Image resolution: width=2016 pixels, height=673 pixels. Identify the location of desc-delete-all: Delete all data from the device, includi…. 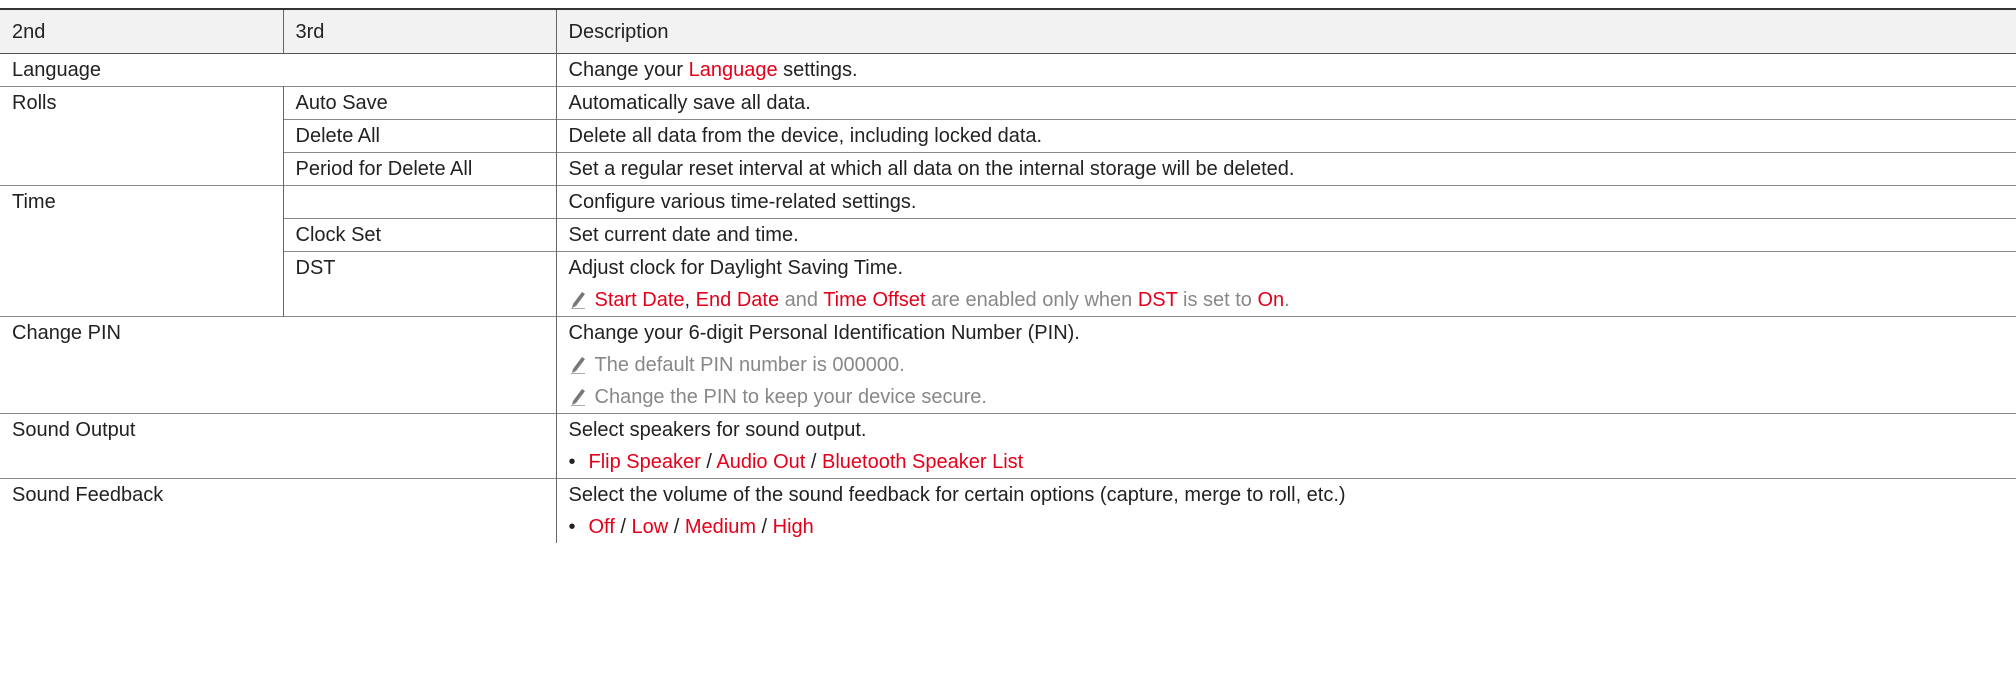
(1286, 136).